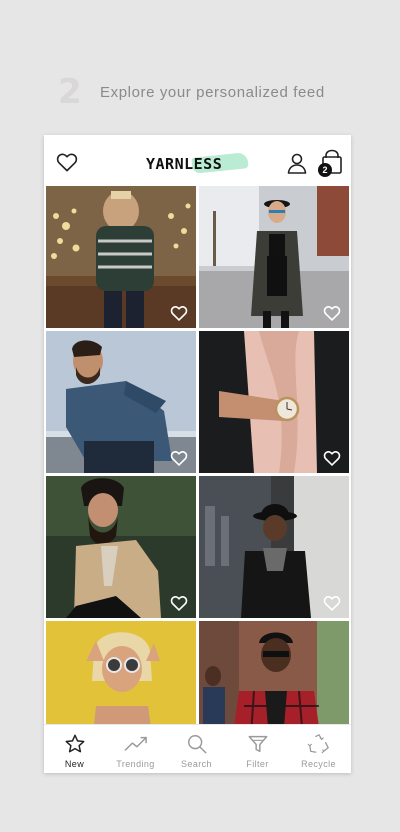 The image size is (400, 832). What do you see at coordinates (257, 744) in the screenshot?
I see `filter-icon` at bounding box center [257, 744].